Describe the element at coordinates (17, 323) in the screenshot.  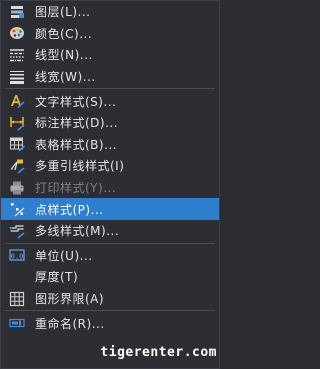
I see `rename-icon` at that location.